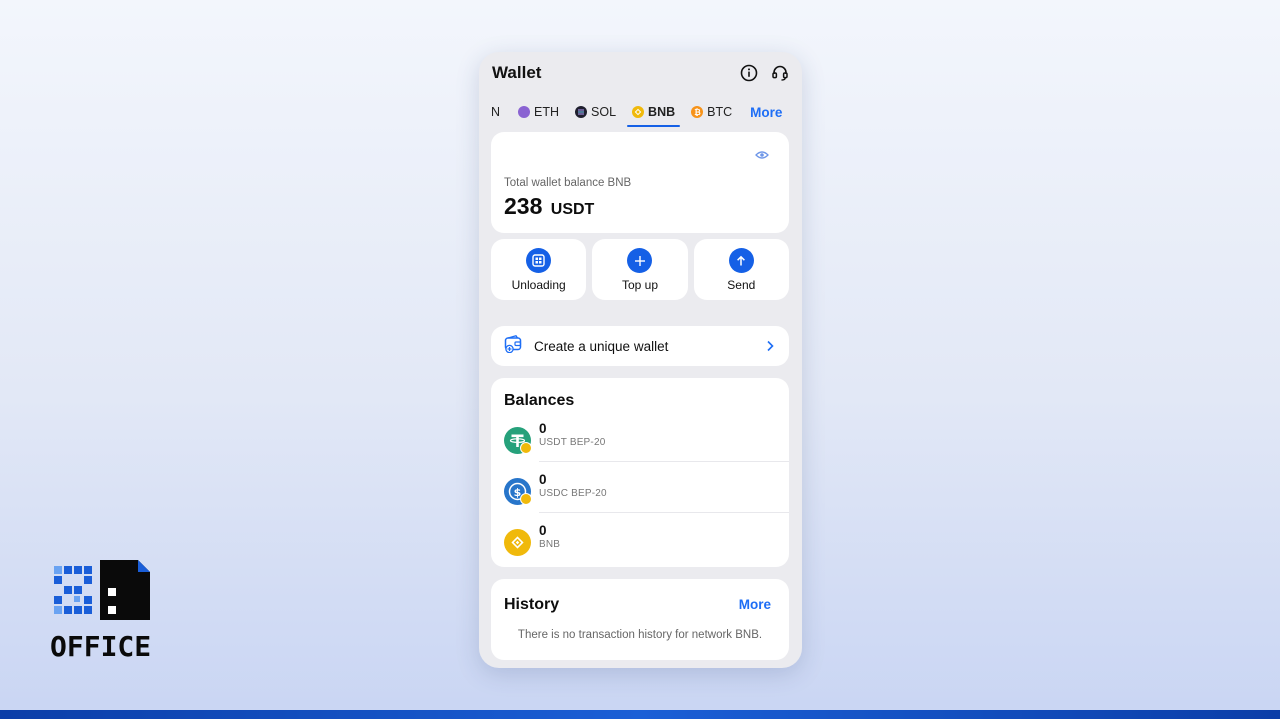 The width and height of the screenshot is (1280, 719). Describe the element at coordinates (741, 285) in the screenshot. I see `action-label: Send` at that location.